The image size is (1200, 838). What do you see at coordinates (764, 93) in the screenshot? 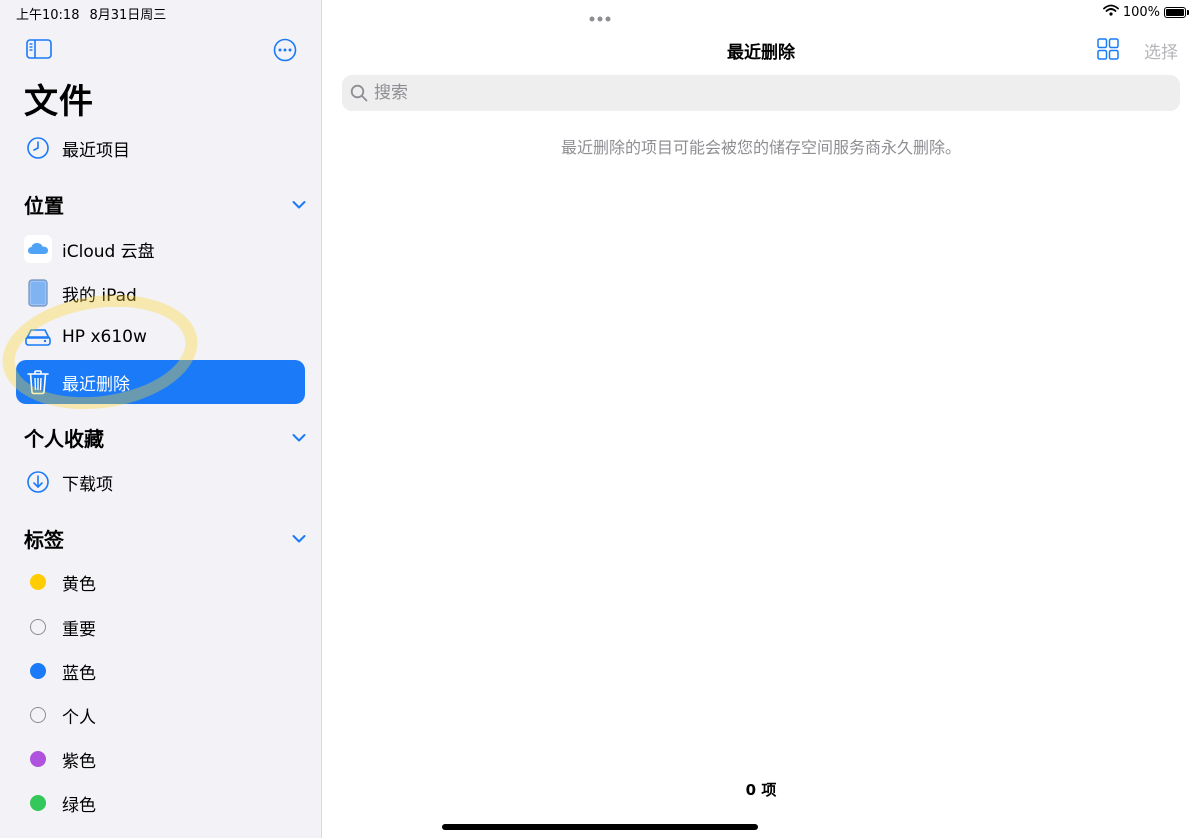
I see `search-input` at bounding box center [764, 93].